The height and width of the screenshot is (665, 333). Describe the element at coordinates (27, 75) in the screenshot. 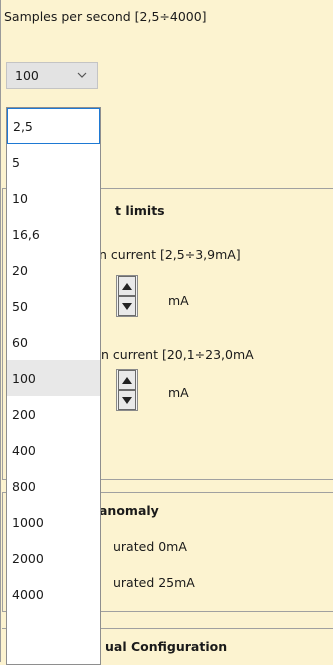

I see `combo-selected-value: 100` at that location.